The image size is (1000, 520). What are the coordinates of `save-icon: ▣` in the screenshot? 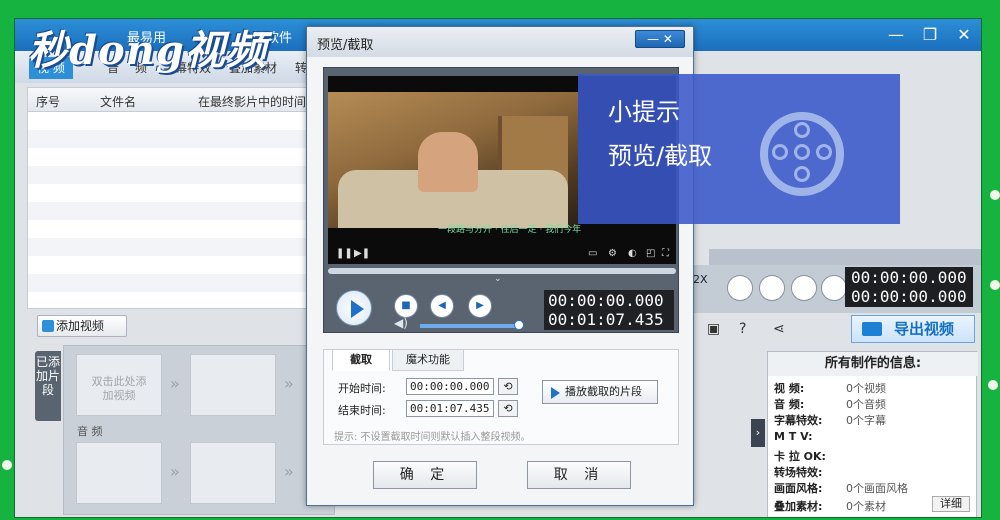 It's located at (713, 329).